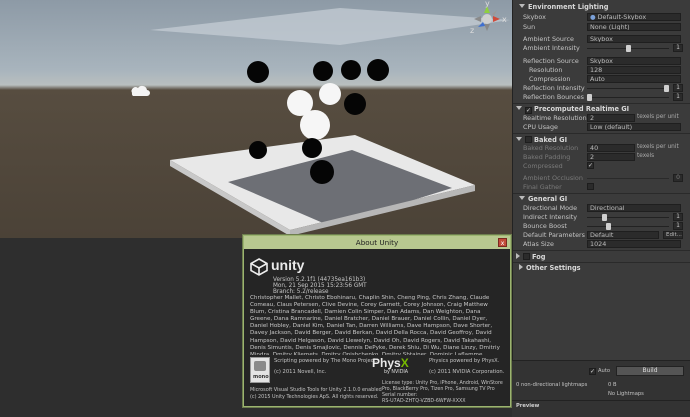  Describe the element at coordinates (541, 139) in the screenshot. I see `baked-gi-header: Baked GI` at that location.